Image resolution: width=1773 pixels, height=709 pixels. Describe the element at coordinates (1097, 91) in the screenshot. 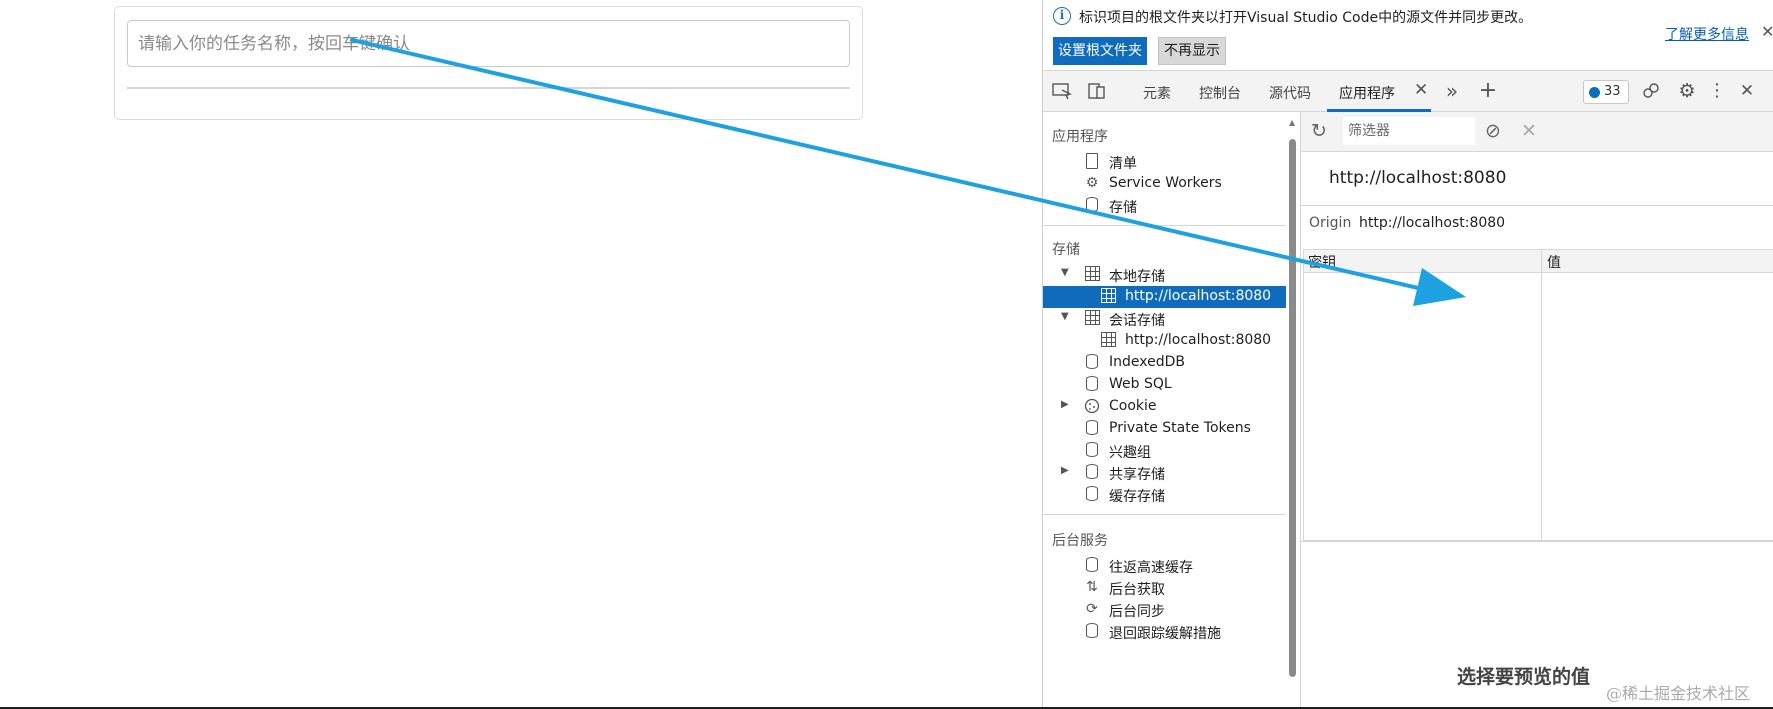

I see `device-toolbar-icon` at that location.